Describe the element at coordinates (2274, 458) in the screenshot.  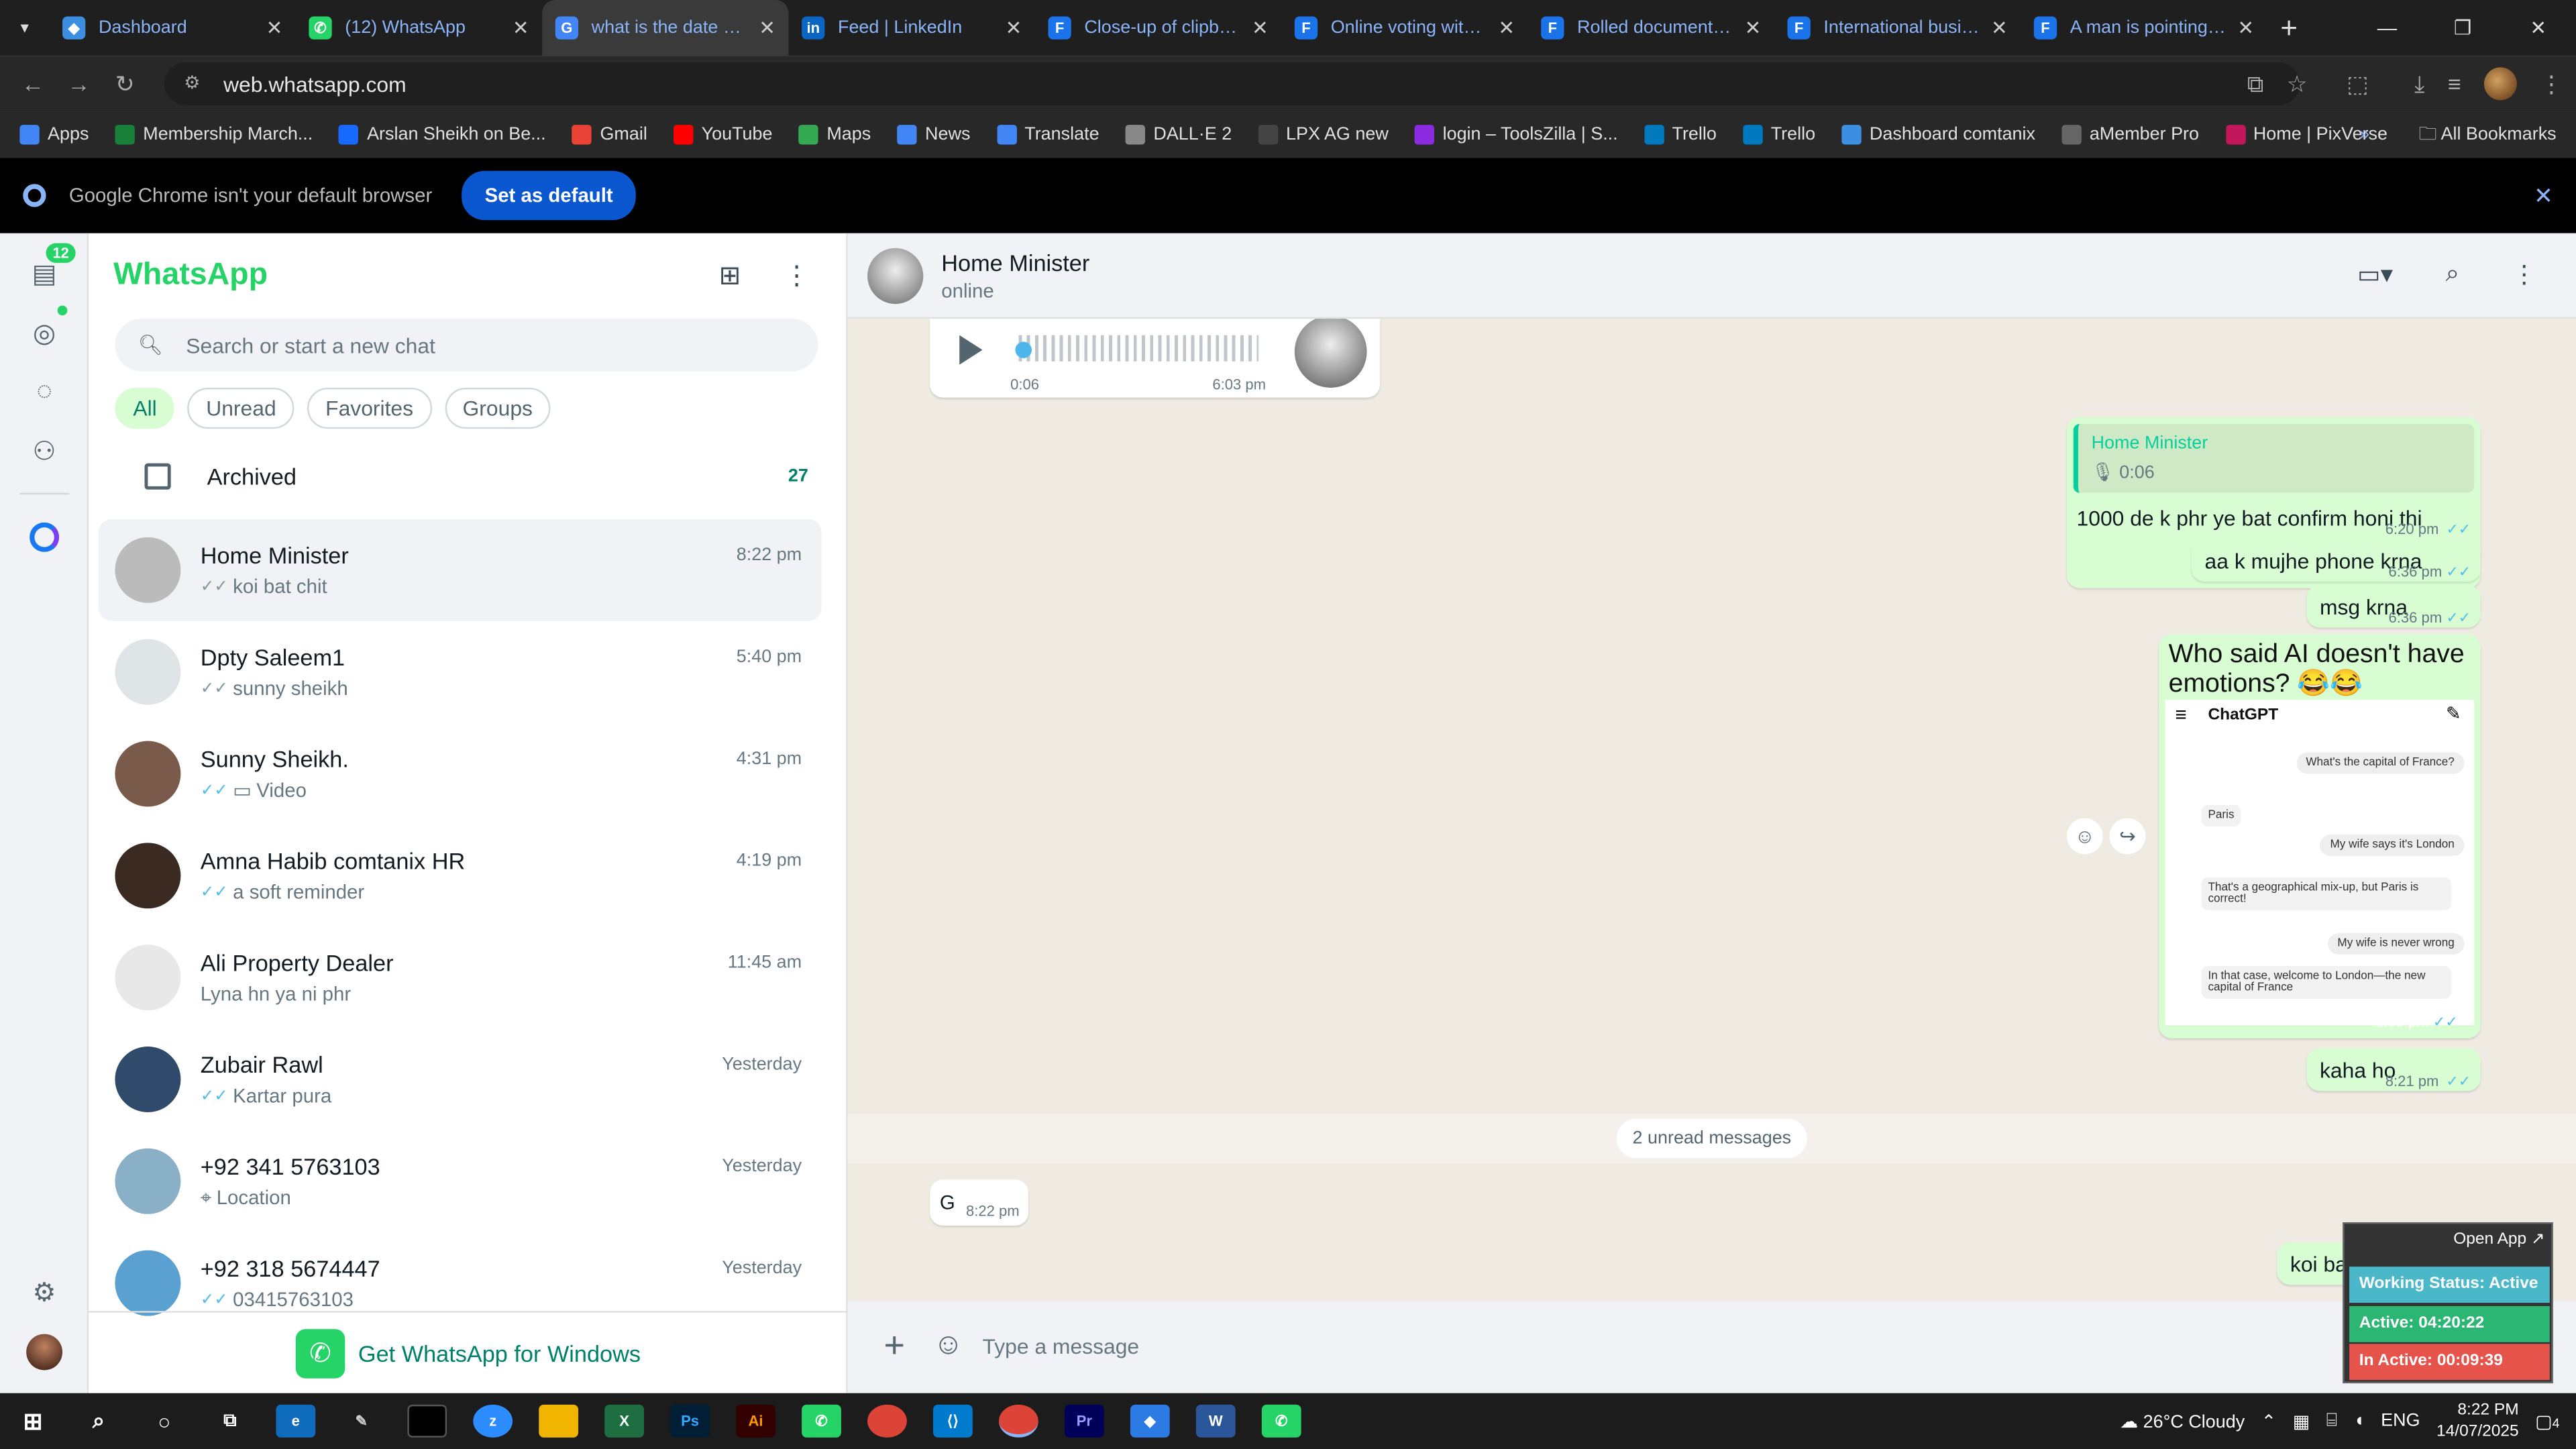
I see `quoted-message: Home Minister 🎙︎ 0:06` at that location.